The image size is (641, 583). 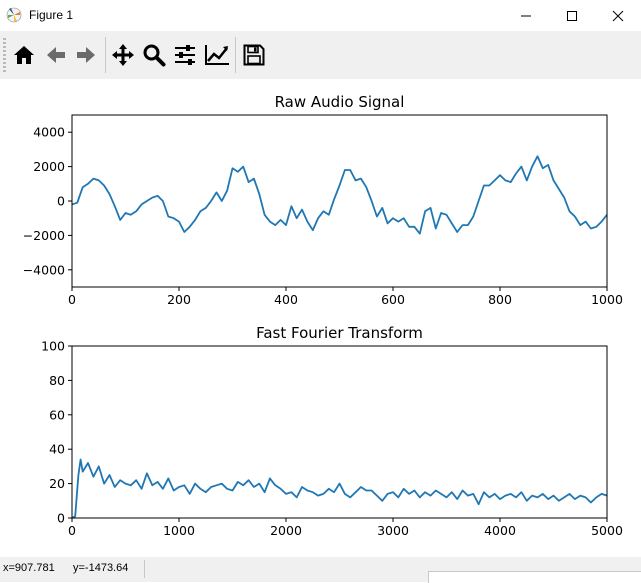 I want to click on title-bar: Figure 1, so click(x=320, y=15).